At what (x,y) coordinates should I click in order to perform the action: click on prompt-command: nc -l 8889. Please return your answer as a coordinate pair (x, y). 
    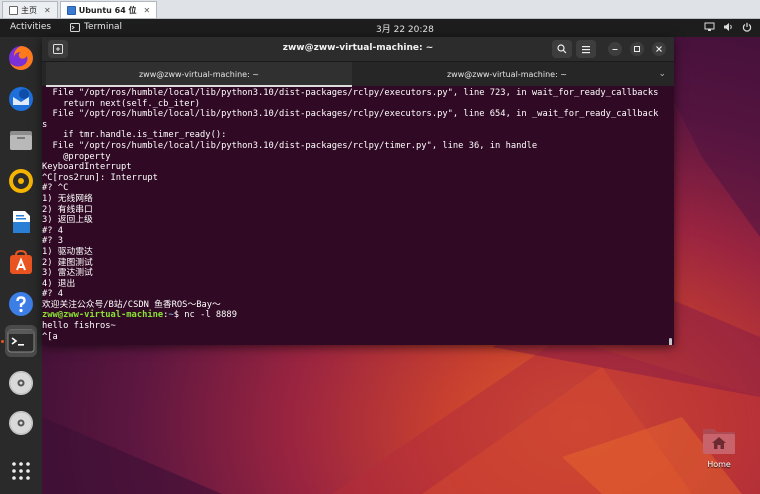
    Looking at the image, I should click on (210, 315).